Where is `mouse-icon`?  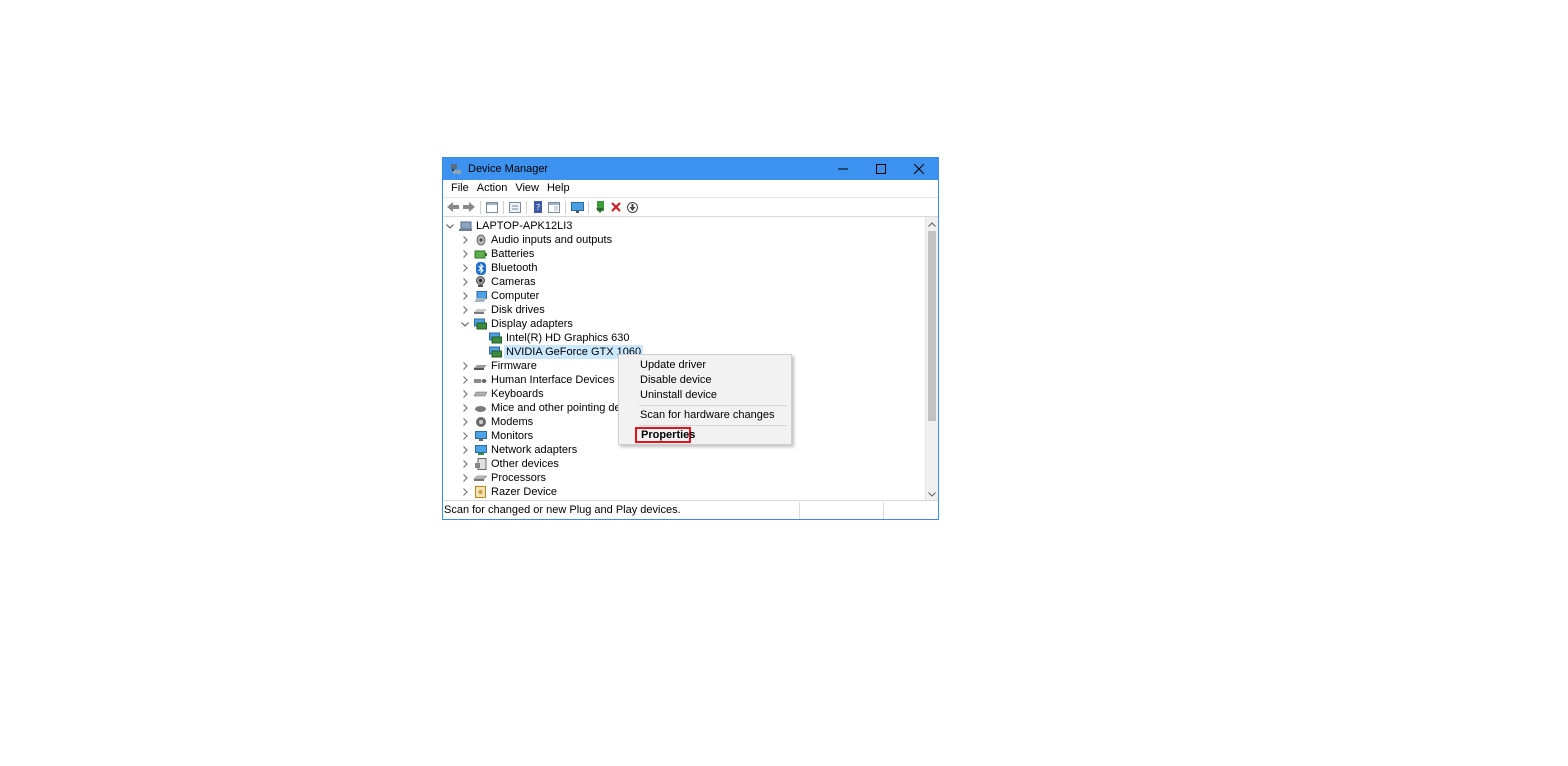 mouse-icon is located at coordinates (480, 408).